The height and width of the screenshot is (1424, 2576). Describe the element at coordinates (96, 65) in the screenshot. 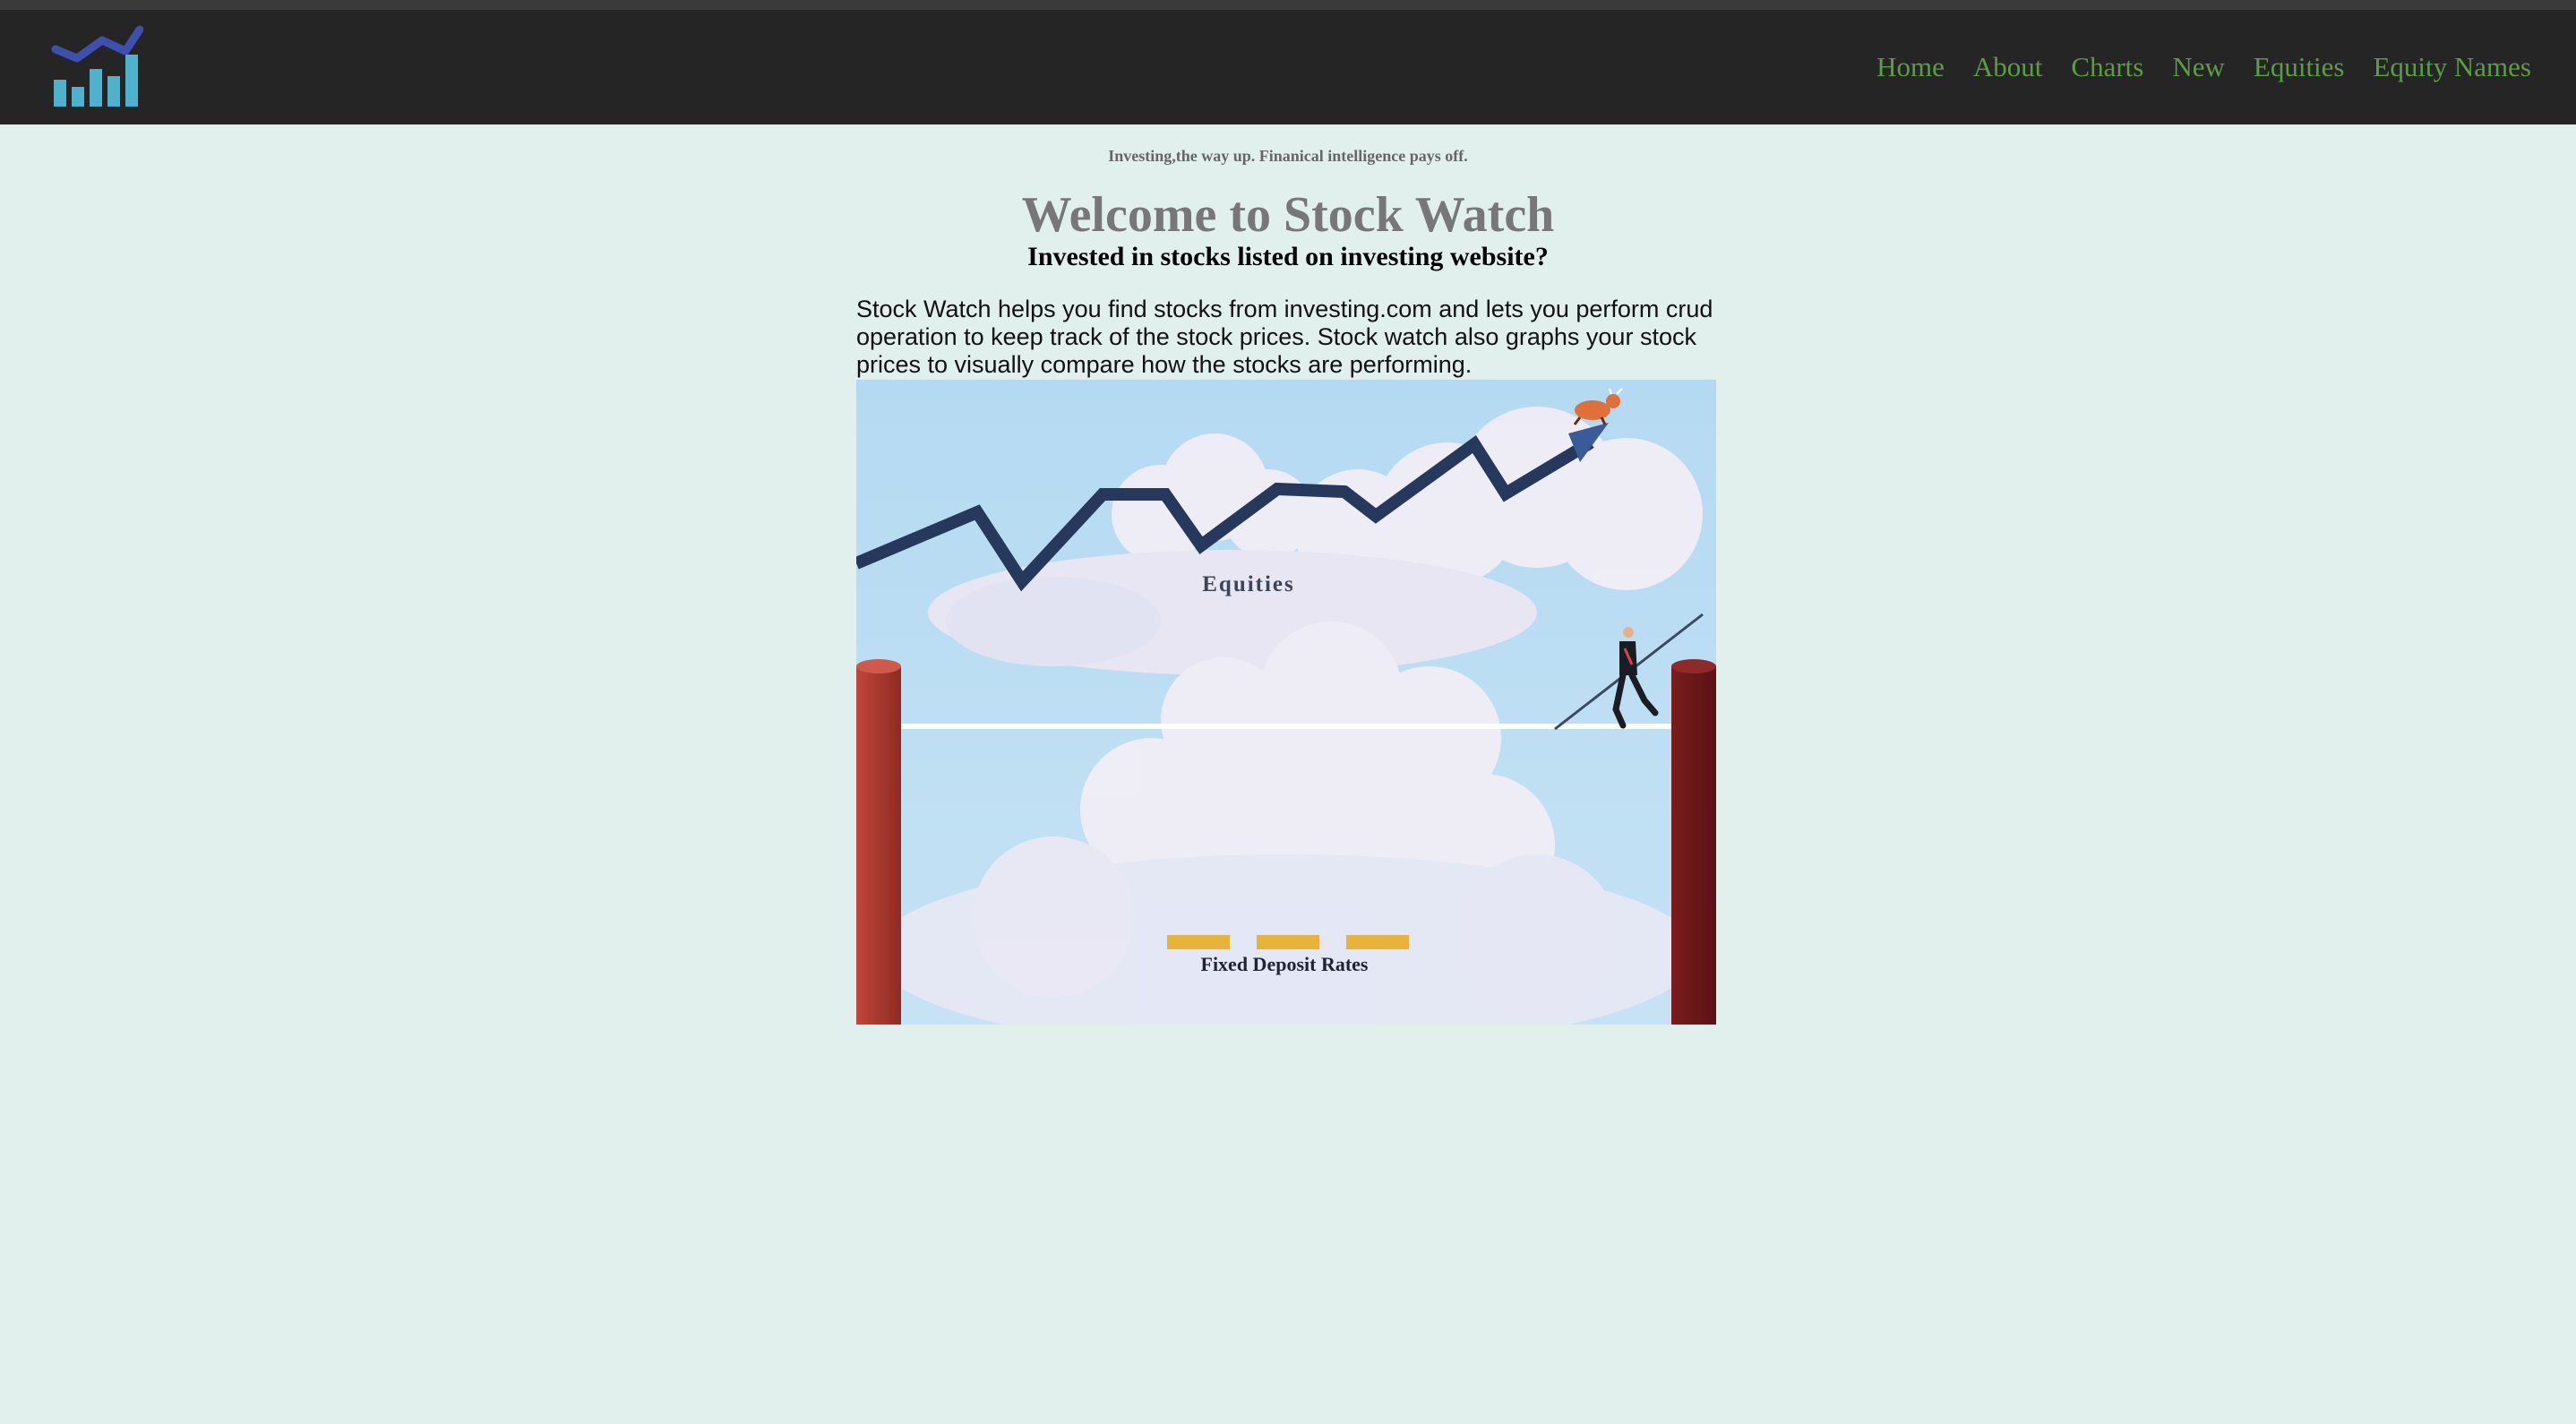

I see `bar-chart-trend-icon` at that location.